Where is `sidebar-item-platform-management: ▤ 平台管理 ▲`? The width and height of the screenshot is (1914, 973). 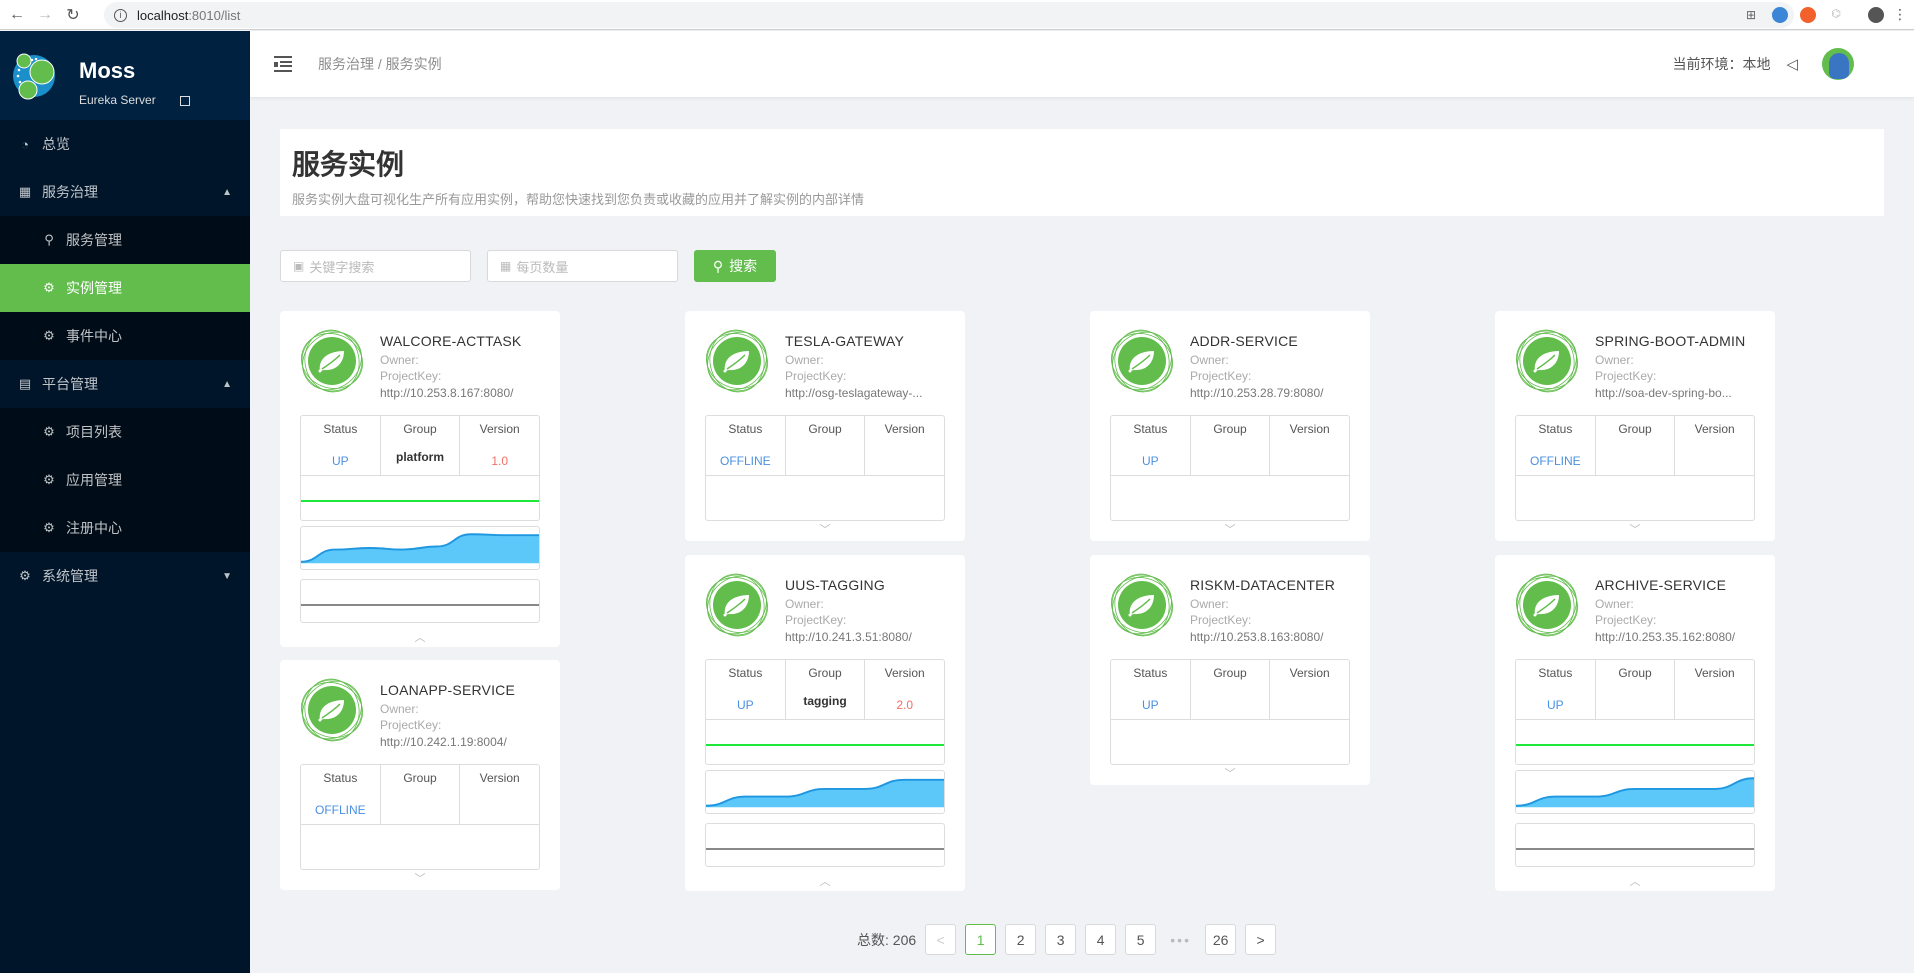 sidebar-item-platform-management: ▤ 平台管理 ▲ is located at coordinates (125, 384).